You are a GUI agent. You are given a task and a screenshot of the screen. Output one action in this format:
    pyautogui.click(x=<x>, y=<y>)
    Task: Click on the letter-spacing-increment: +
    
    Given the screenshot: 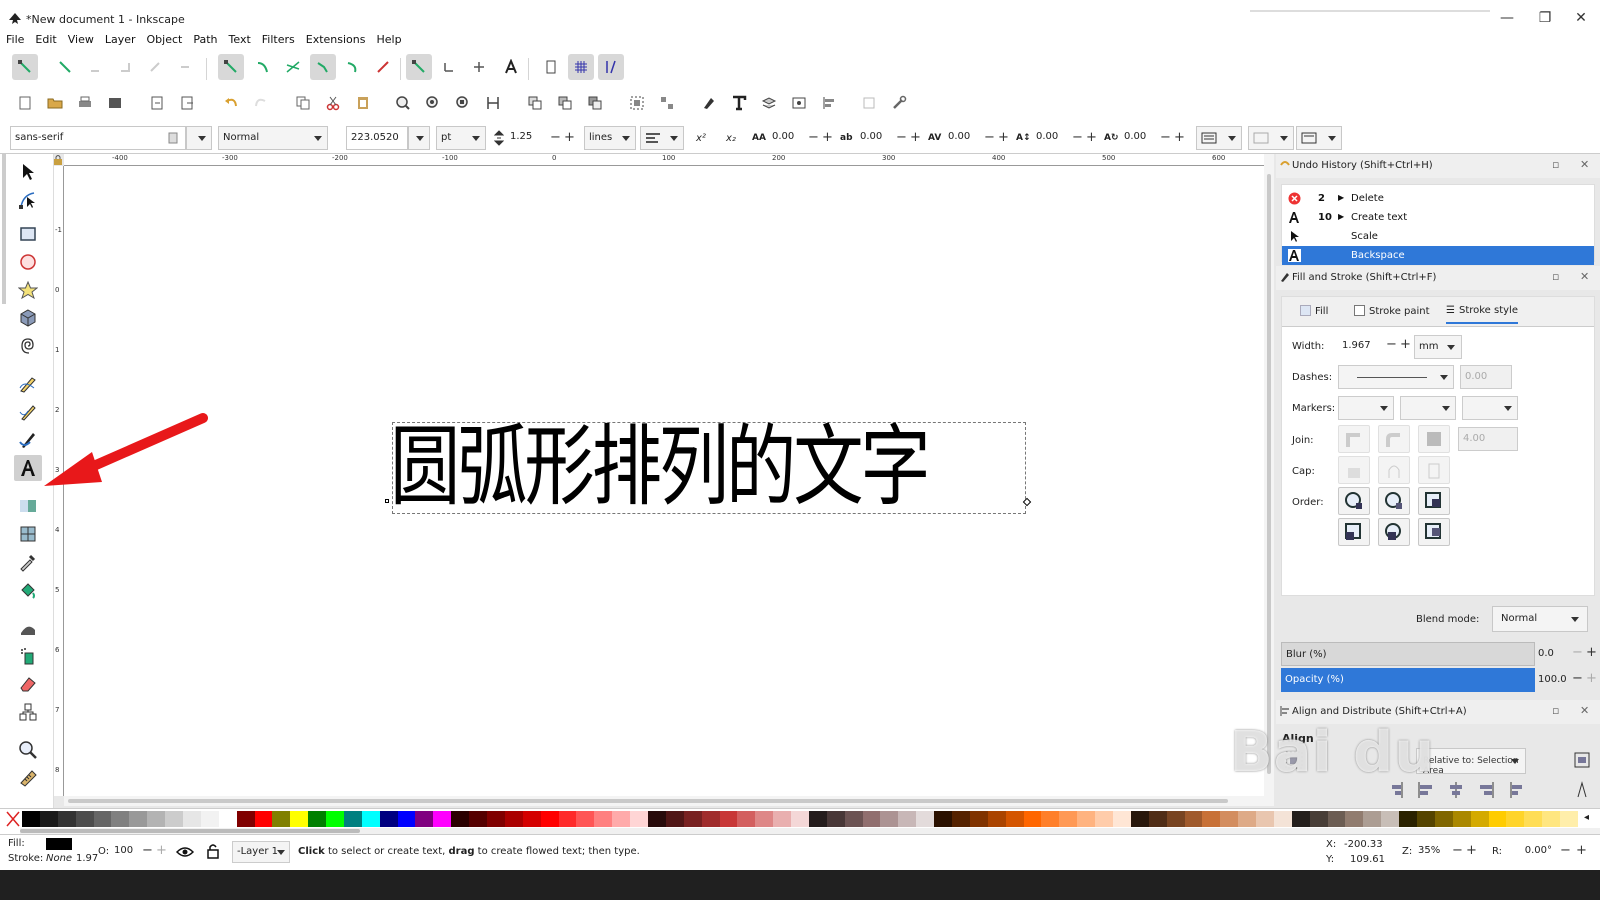 What is the action you would take?
    pyautogui.click(x=827, y=137)
    